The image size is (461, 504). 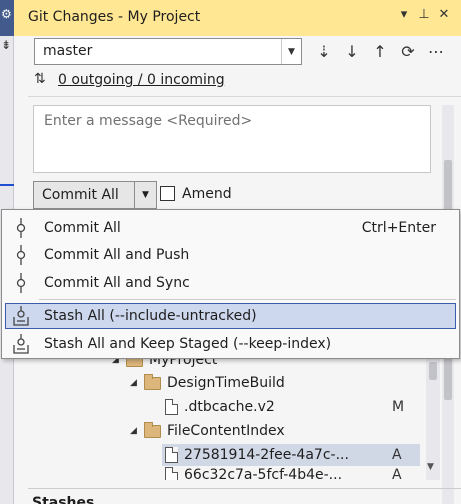 What do you see at coordinates (117, 255) in the screenshot?
I see `menu-item-label: Commit All and Push` at bounding box center [117, 255].